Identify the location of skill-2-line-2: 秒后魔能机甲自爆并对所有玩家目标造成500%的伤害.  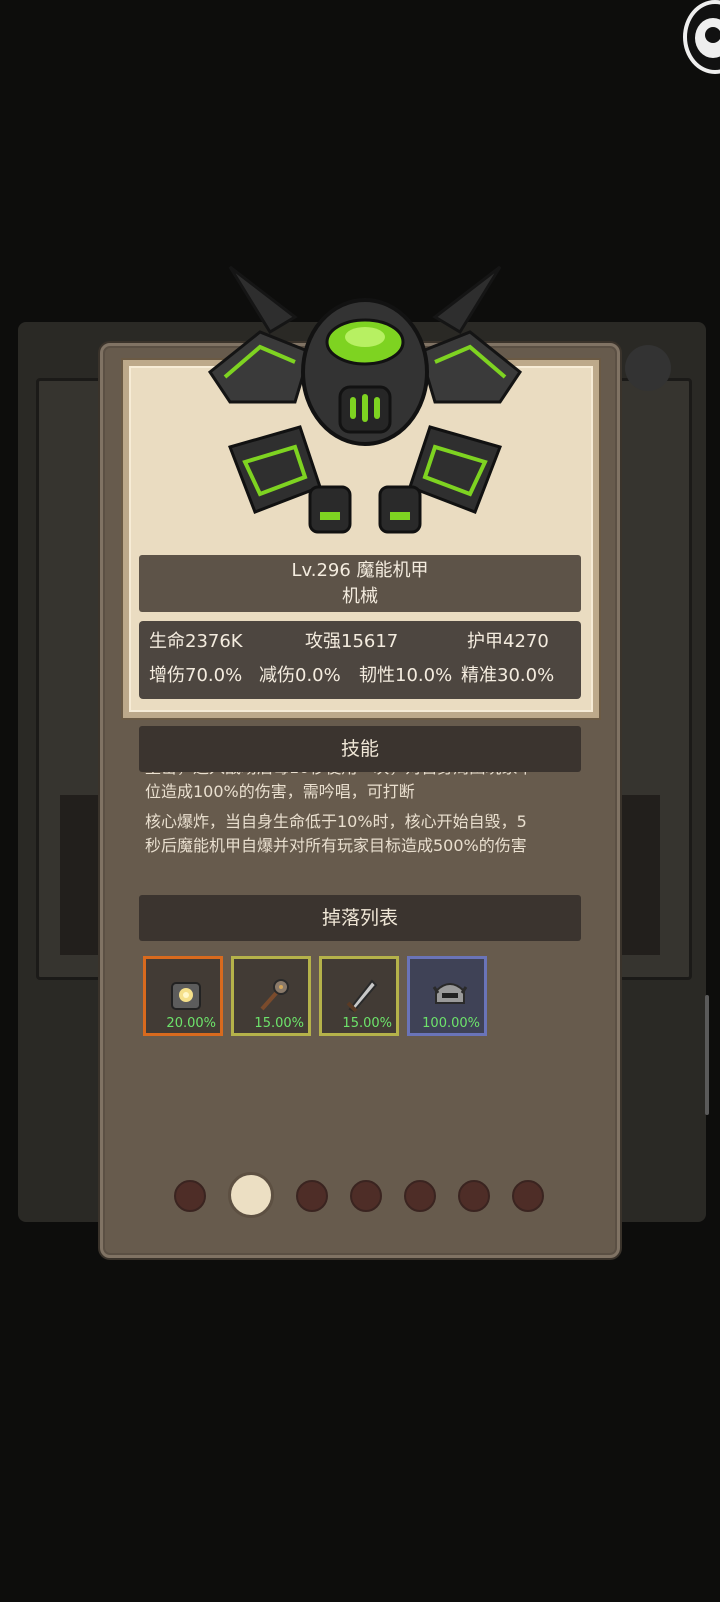
(336, 845).